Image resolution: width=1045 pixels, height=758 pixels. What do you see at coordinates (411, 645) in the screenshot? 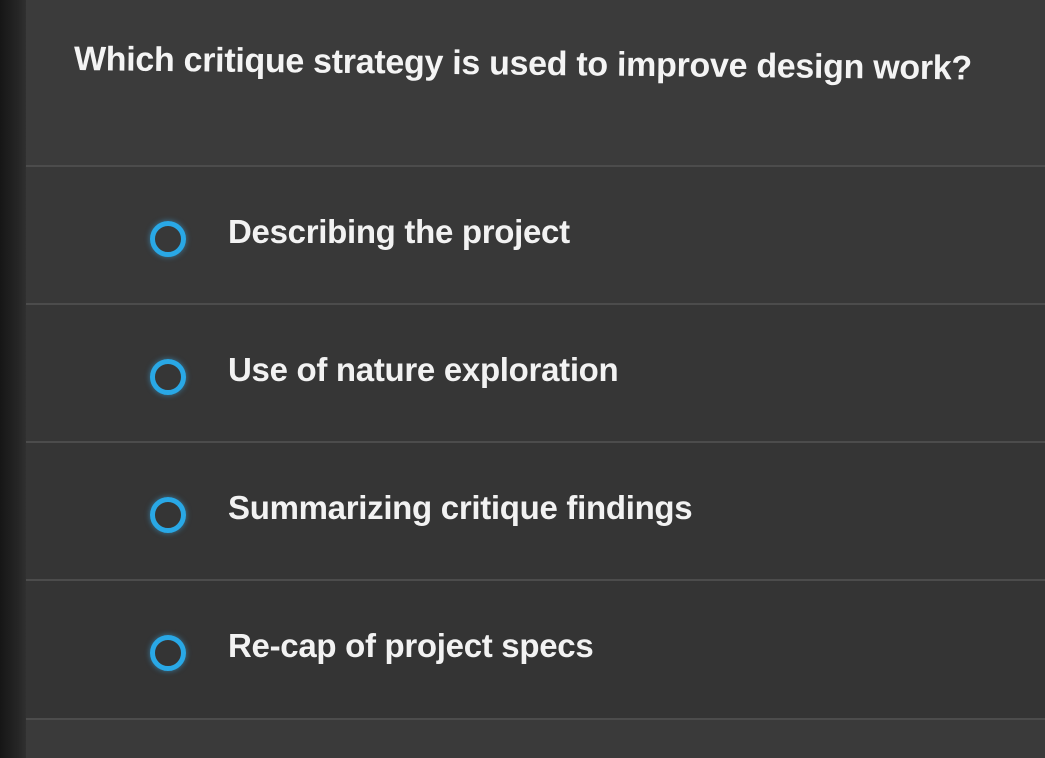
I see `answer-option-label: Re-cap of project specs` at bounding box center [411, 645].